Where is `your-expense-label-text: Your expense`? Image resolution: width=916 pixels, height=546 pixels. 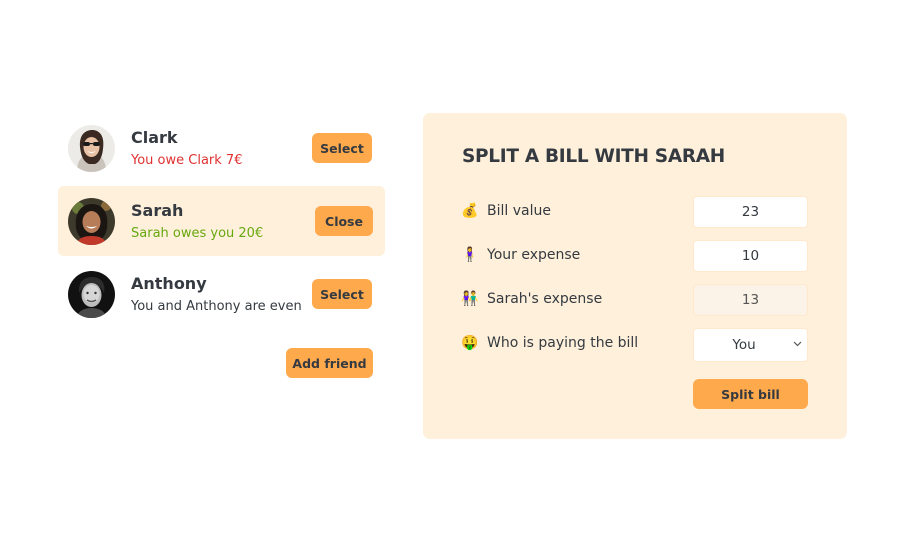 your-expense-label-text: Your expense is located at coordinates (534, 255).